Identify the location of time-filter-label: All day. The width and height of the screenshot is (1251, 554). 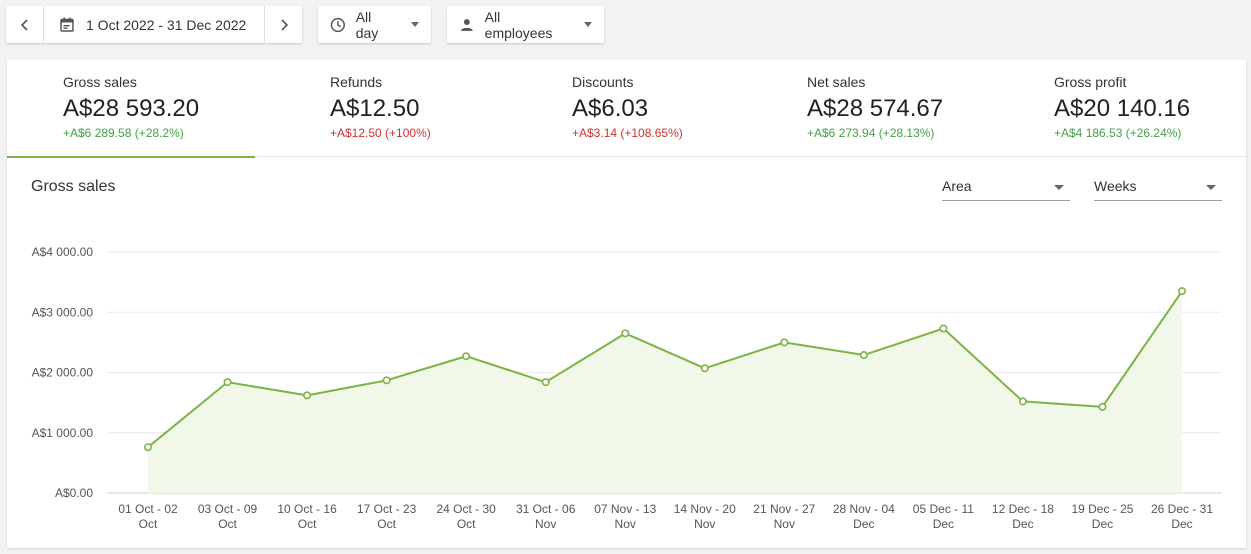
(367, 24).